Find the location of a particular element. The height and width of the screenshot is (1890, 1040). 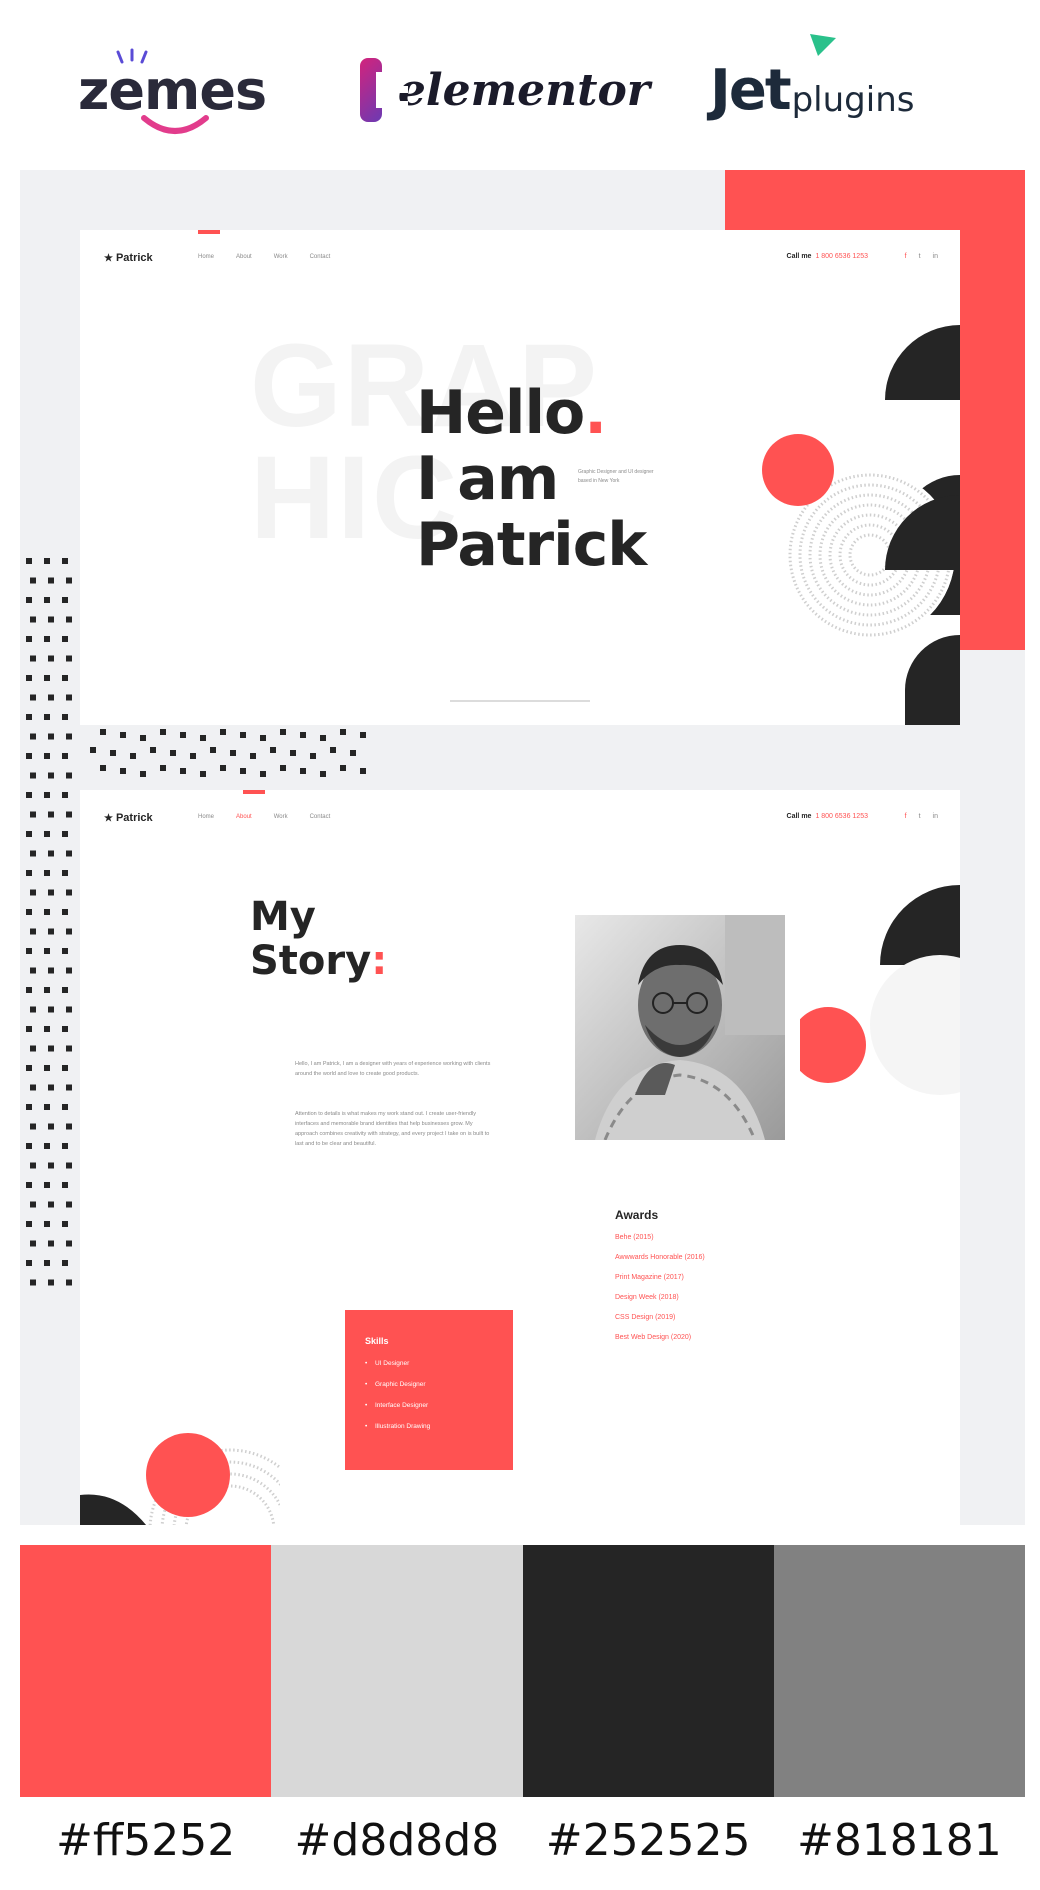

skill-item: UI Designer is located at coordinates (429, 1363).